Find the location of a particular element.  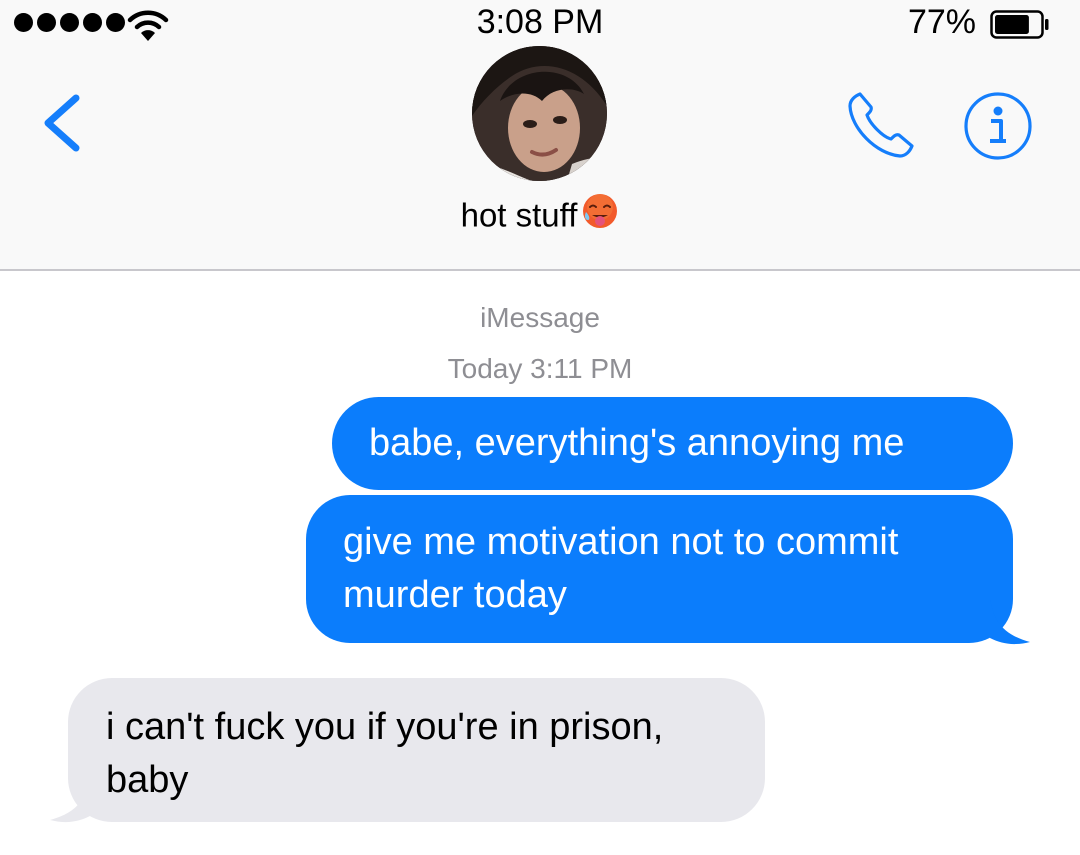

incoming-bubble-tail is located at coordinates (70, 800).